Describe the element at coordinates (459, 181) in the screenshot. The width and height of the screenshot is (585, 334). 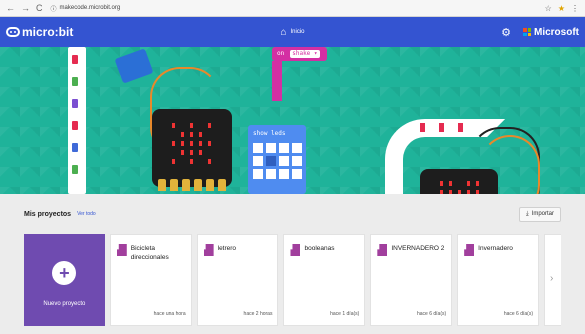
I see `microbit-board-right` at that location.